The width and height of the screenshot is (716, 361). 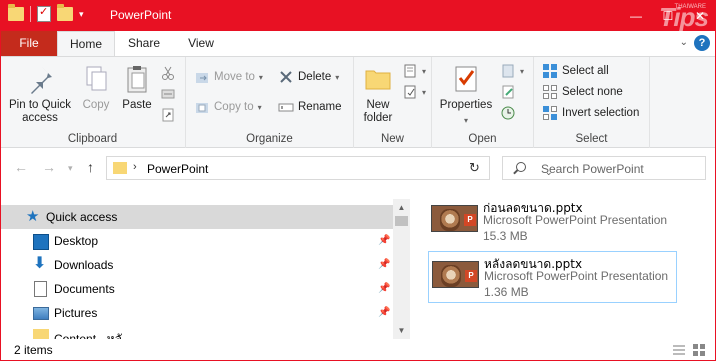 What do you see at coordinates (168, 73) in the screenshot?
I see `cut-button` at bounding box center [168, 73].